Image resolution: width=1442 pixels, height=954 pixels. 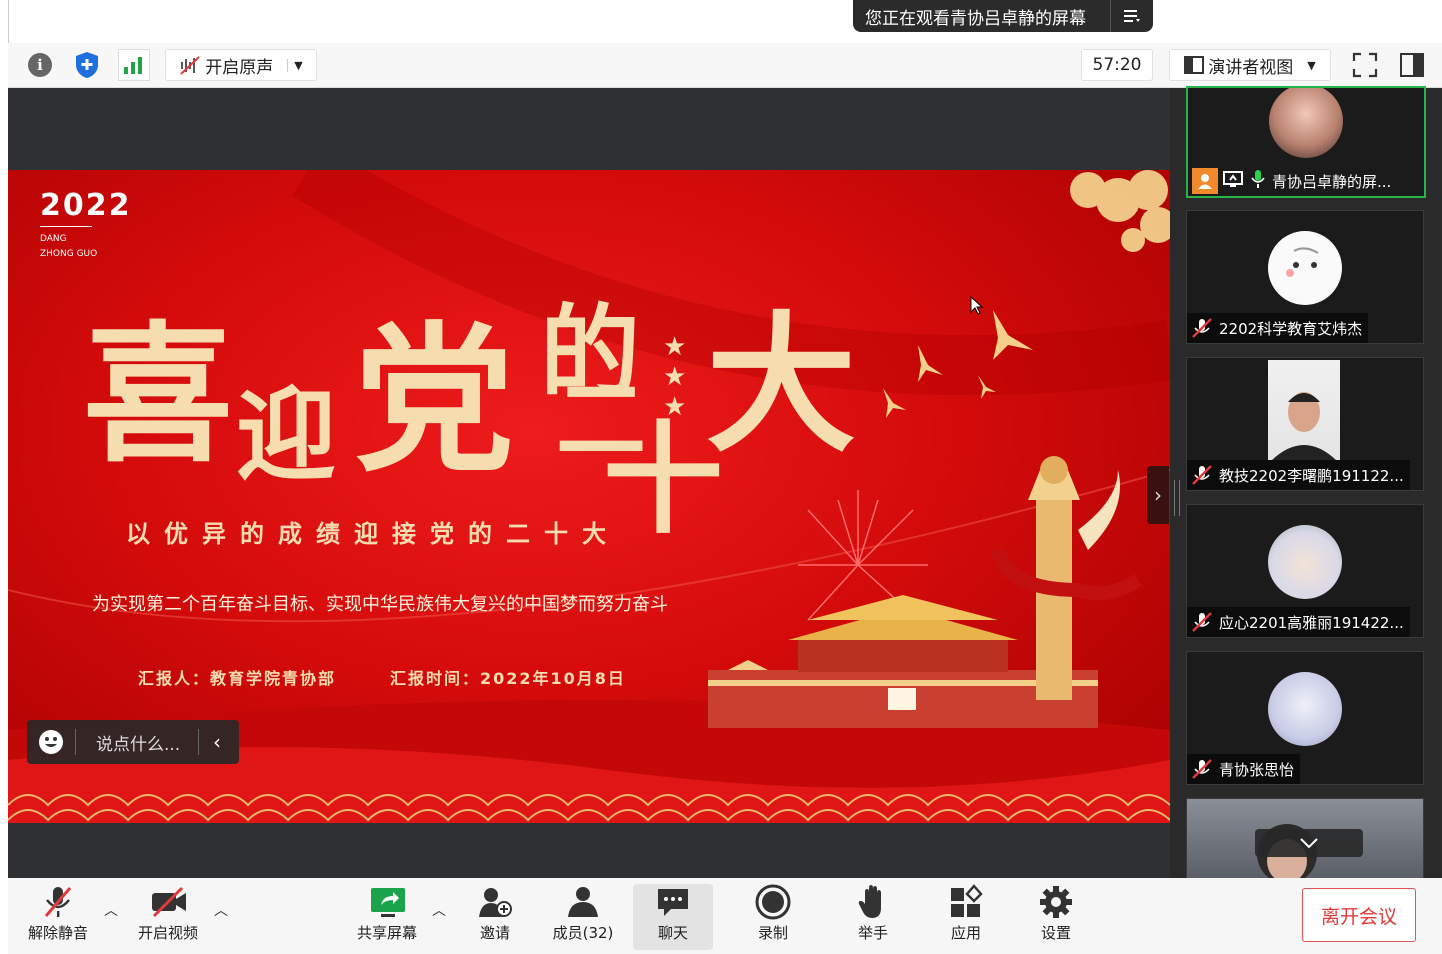 What do you see at coordinates (1205, 181) in the screenshot?
I see `host-icon` at bounding box center [1205, 181].